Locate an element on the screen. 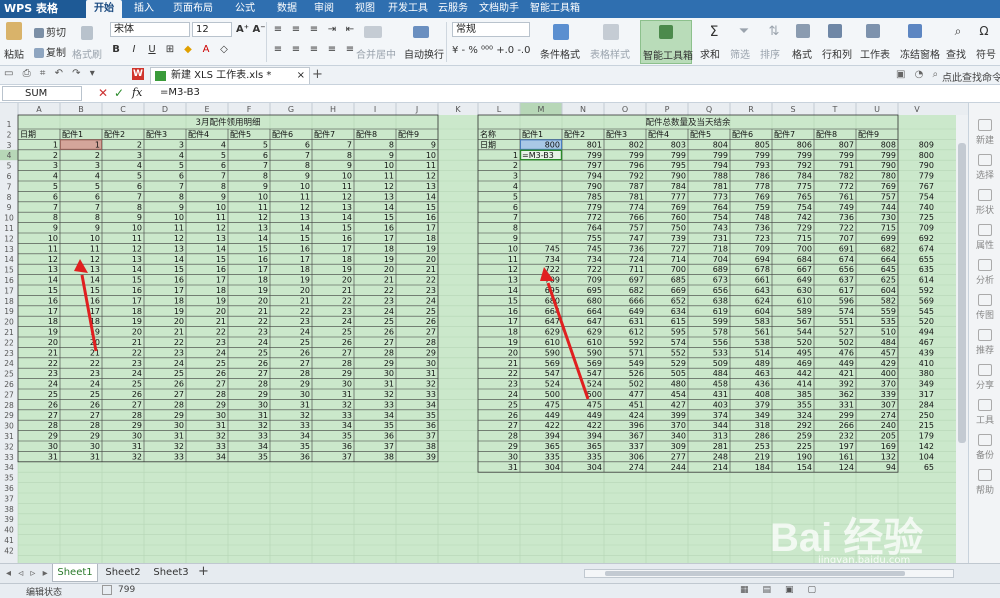 This screenshot has width=1000, height=598. row-col-button is located at coordinates (836, 31).